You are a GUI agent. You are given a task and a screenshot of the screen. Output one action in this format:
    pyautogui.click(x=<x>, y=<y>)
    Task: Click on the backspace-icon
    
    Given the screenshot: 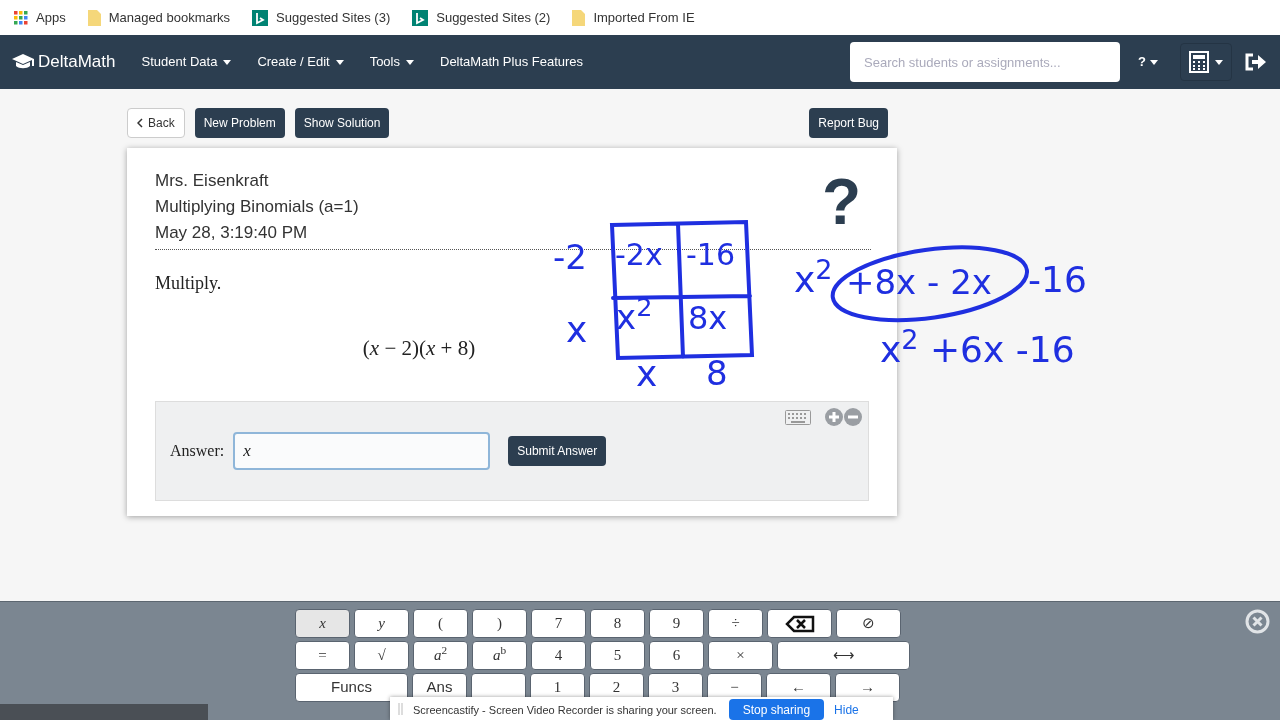 What is the action you would take?
    pyautogui.click(x=799, y=623)
    